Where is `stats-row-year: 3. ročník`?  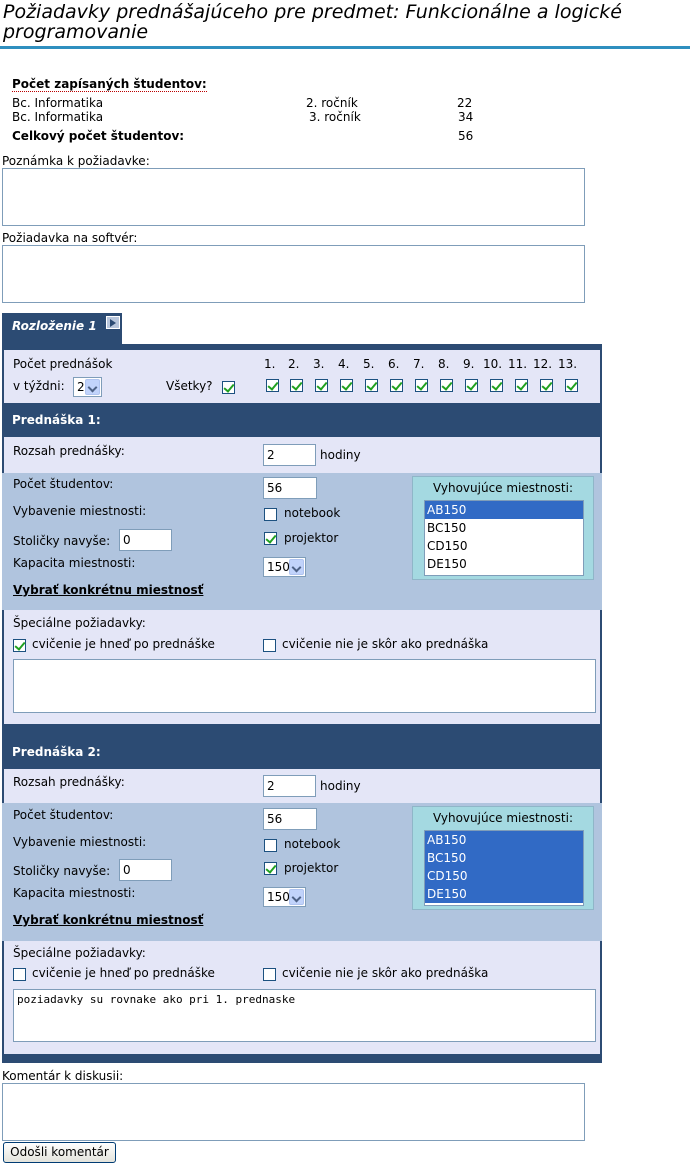 stats-row-year: 3. ročník is located at coordinates (335, 117).